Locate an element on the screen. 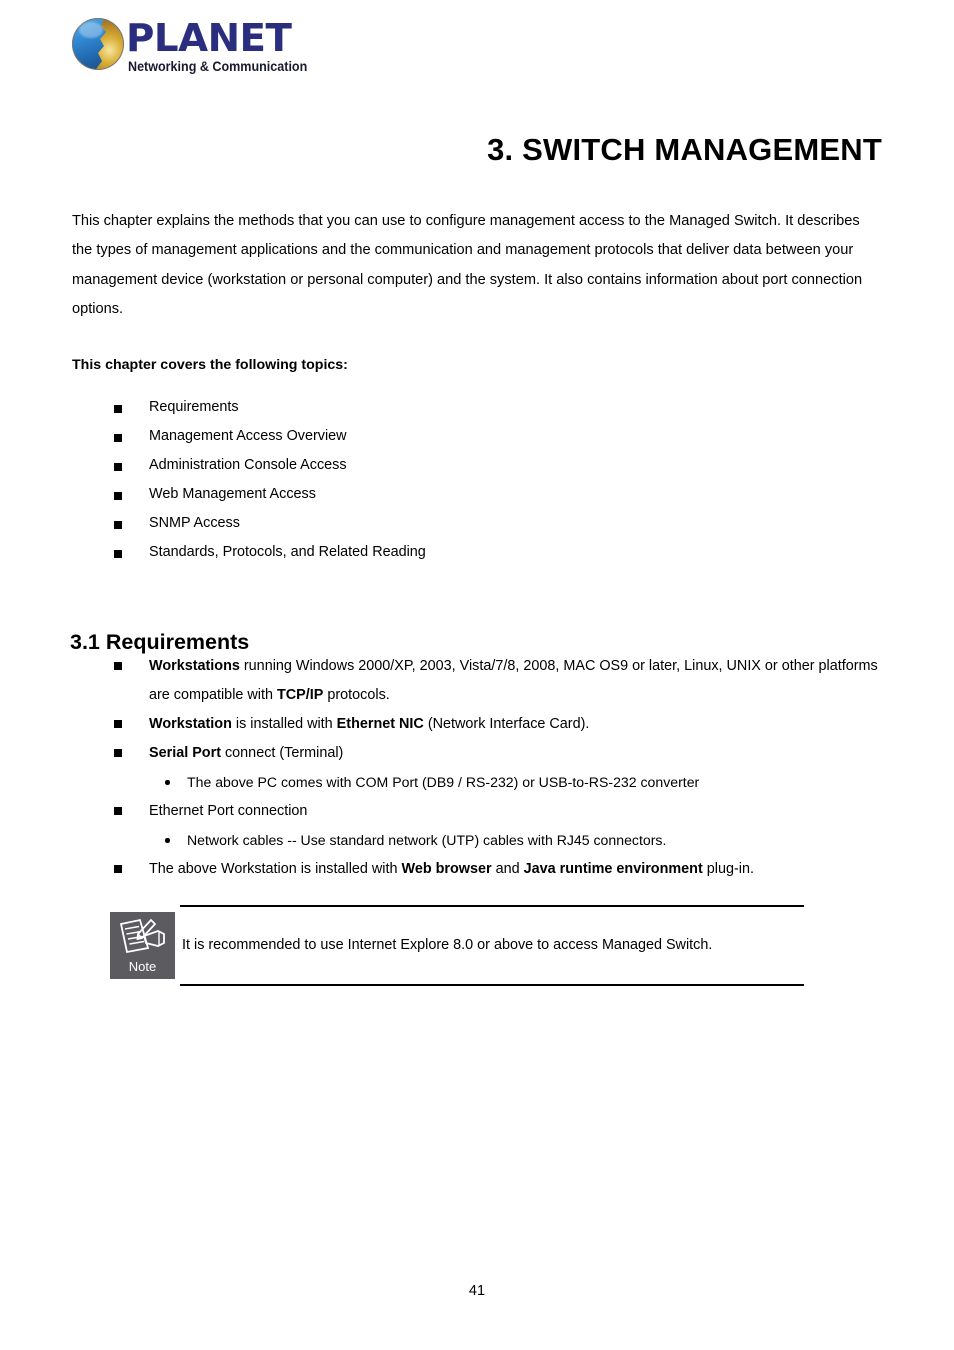 The height and width of the screenshot is (1350, 954). topic-label: SNMP Access is located at coordinates (194, 523).